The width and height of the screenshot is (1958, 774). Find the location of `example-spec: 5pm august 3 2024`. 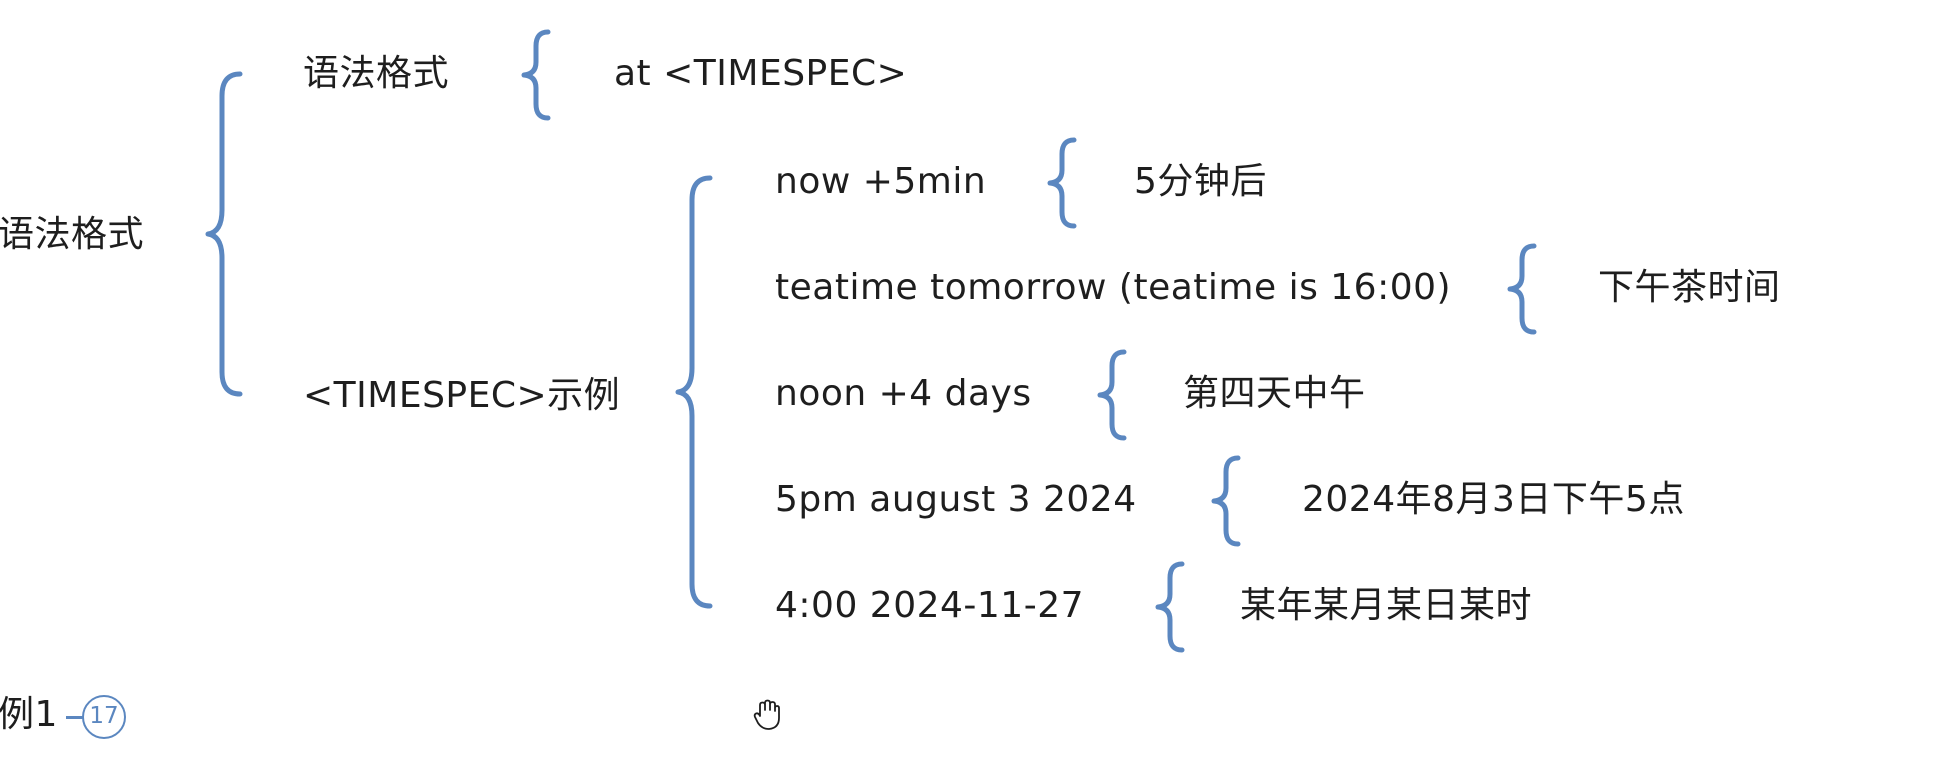

example-spec: 5pm august 3 2024 is located at coordinates (956, 500).